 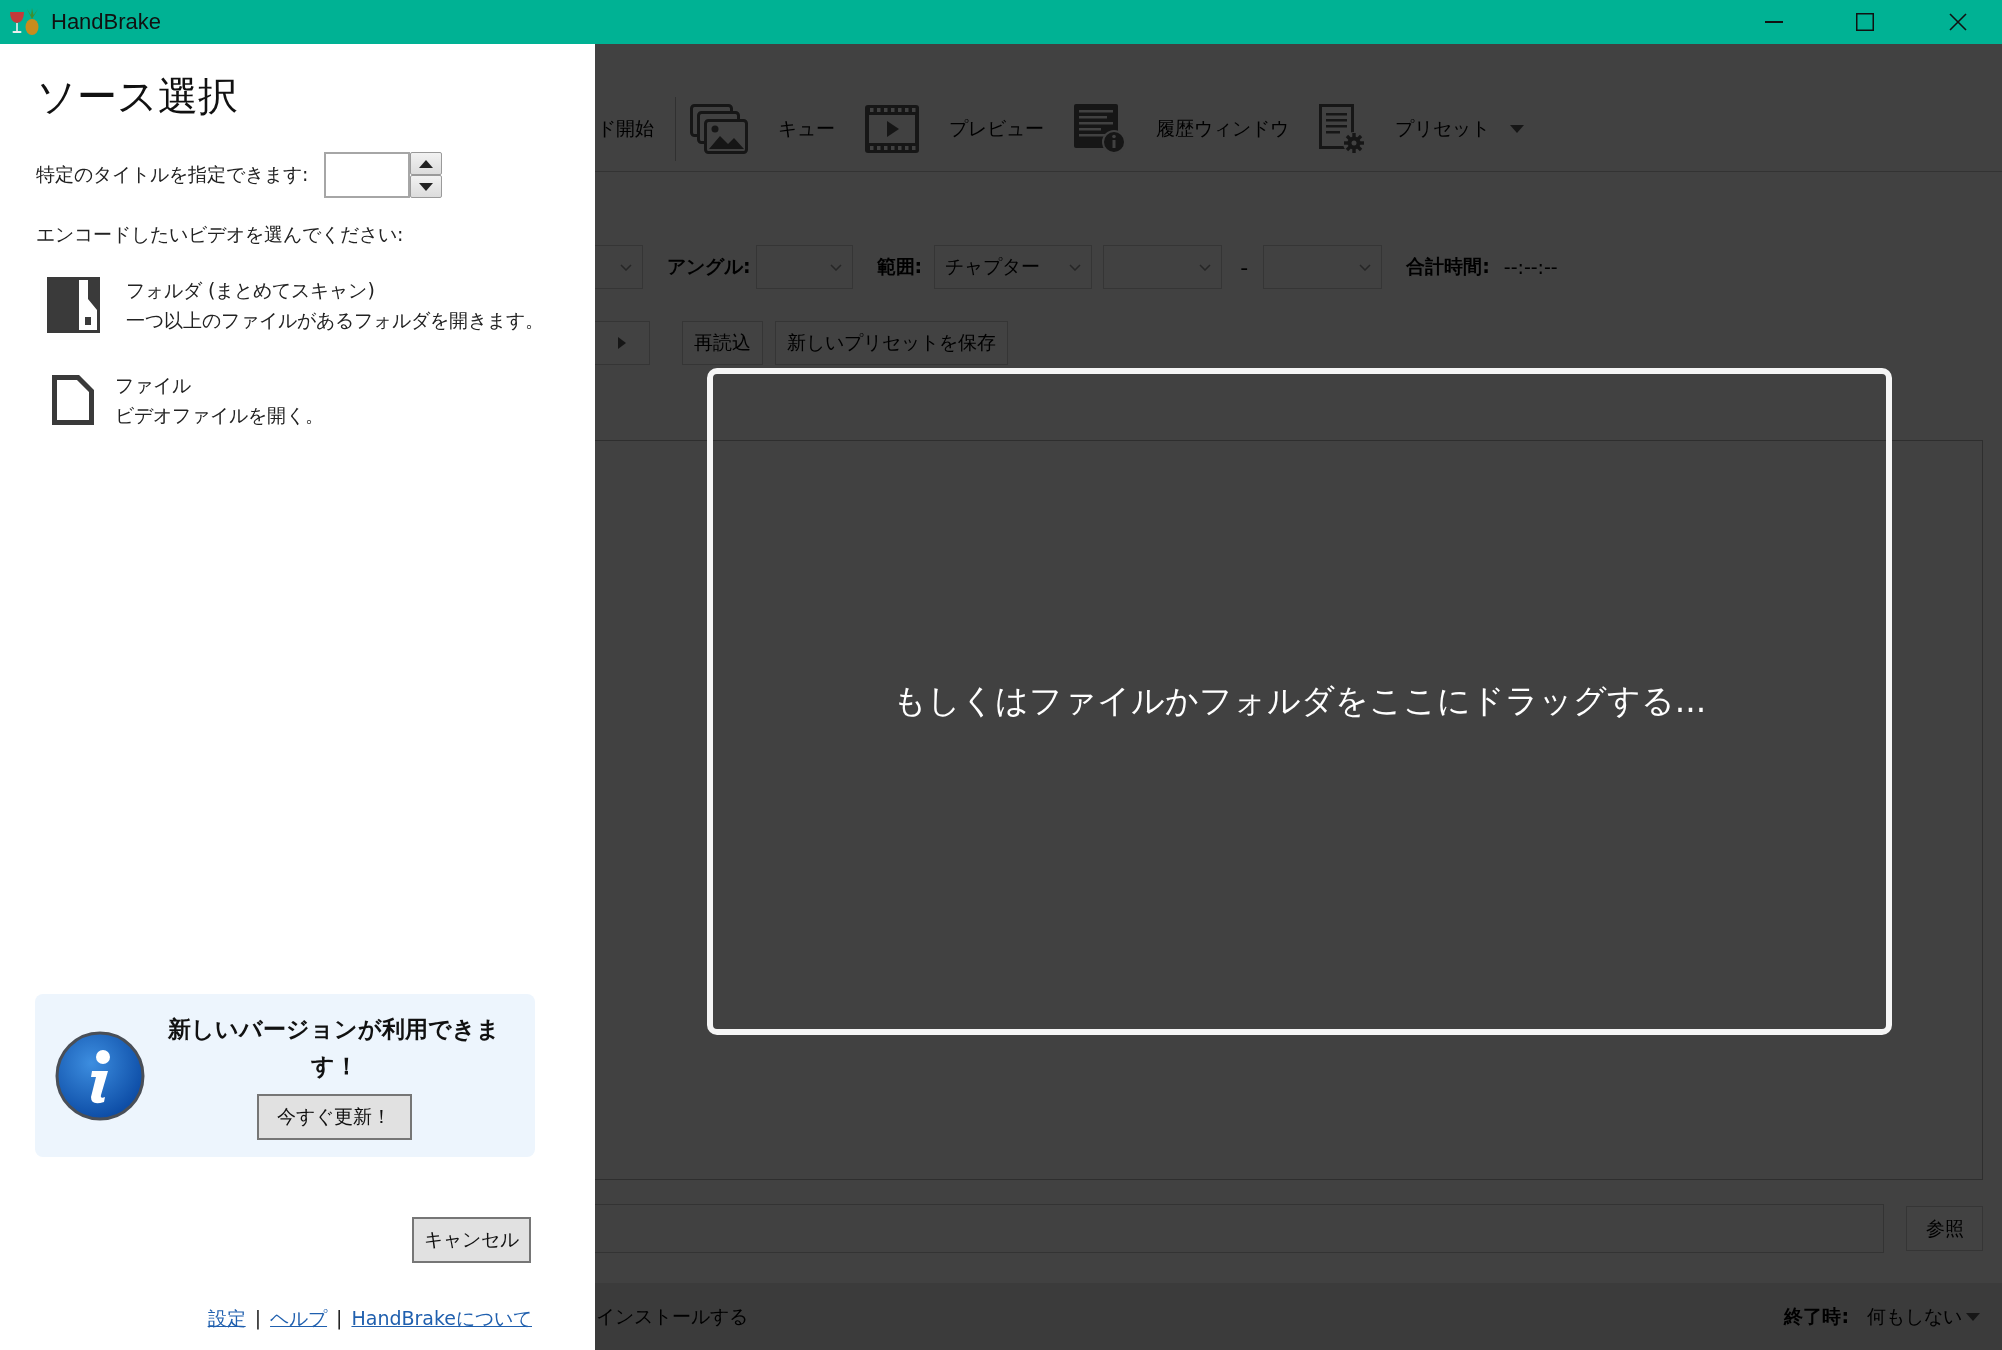 I want to click on up-arrow-icon, so click(x=426, y=163).